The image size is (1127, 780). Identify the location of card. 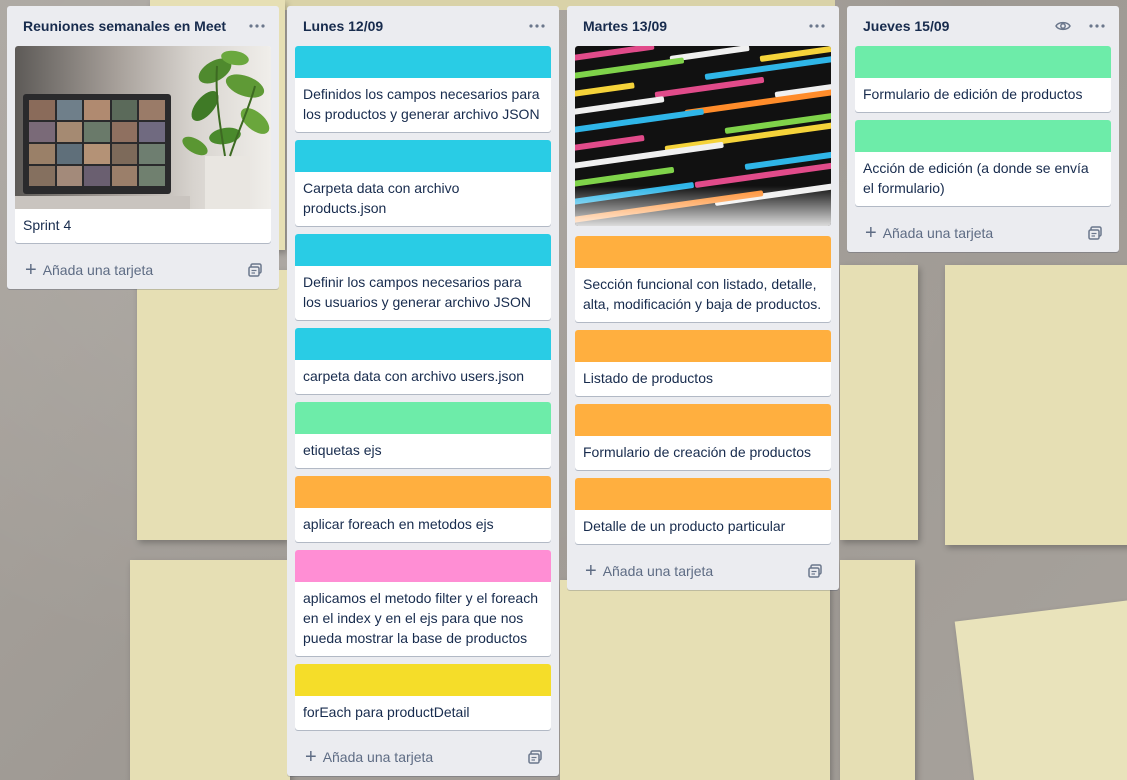
(703, 136).